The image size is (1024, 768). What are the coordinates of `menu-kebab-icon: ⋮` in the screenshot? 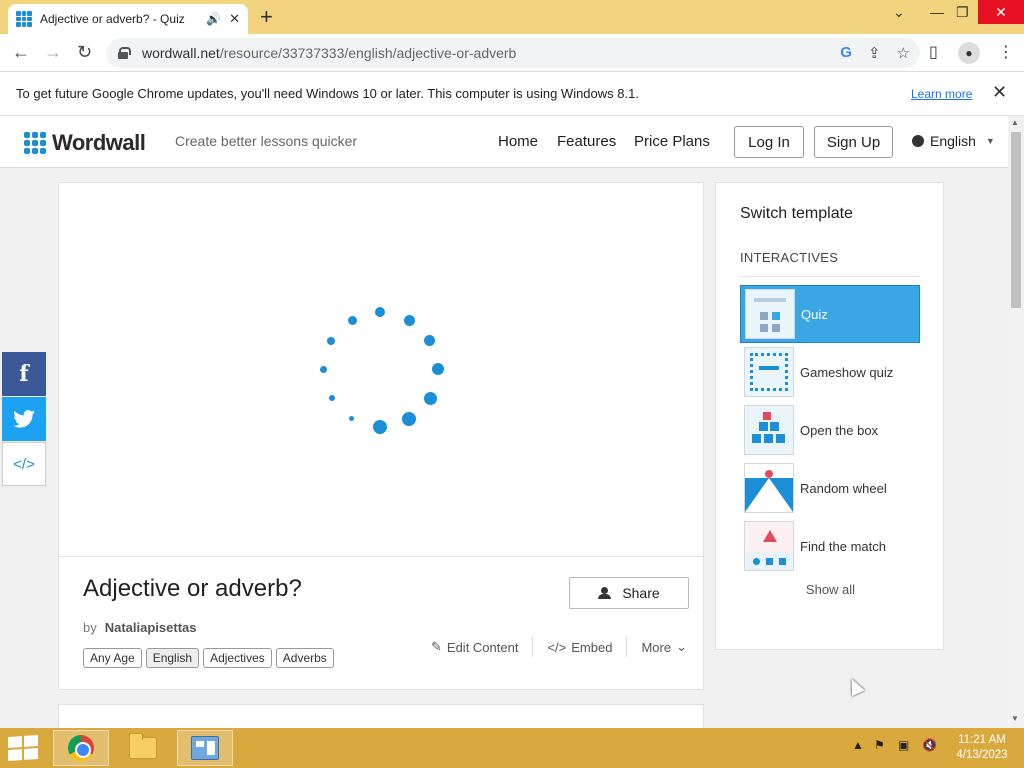 It's located at (1006, 52).